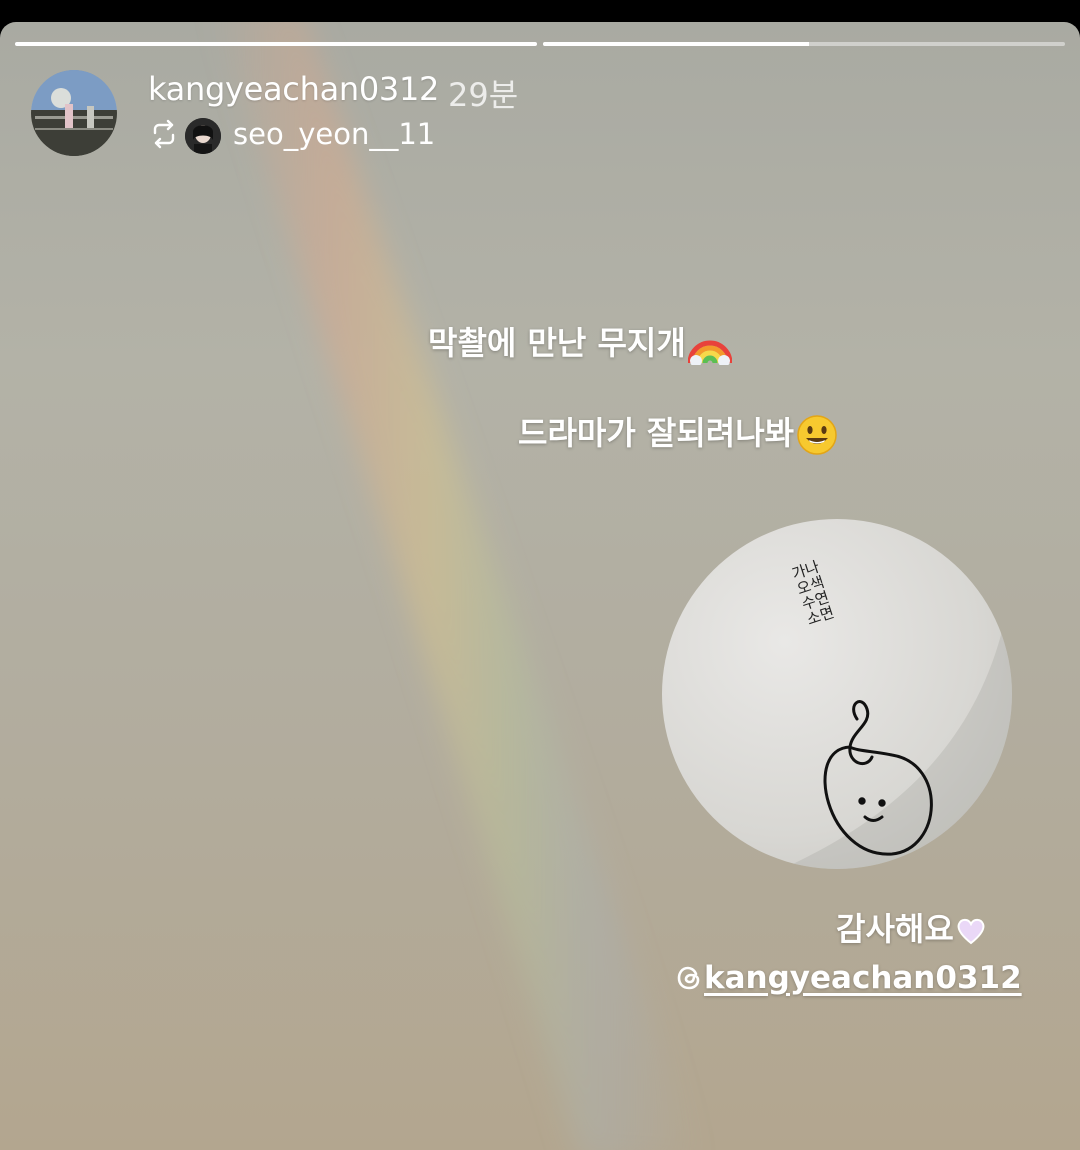 This screenshot has width=1080, height=1150. I want to click on story-username: kangyeachan0312, so click(293, 89).